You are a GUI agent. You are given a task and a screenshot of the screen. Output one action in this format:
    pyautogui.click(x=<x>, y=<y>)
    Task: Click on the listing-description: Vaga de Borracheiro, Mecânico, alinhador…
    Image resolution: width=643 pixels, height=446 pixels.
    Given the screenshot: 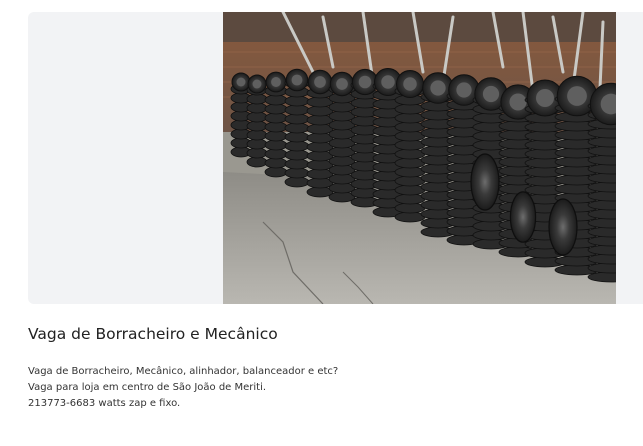 What is the action you would take?
    pyautogui.click(x=183, y=388)
    